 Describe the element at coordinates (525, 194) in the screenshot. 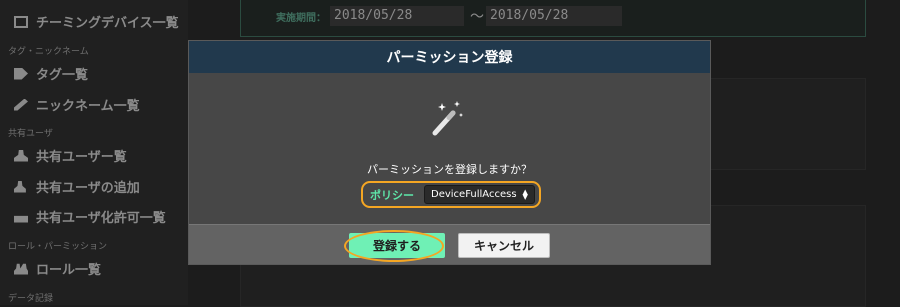

I see `select-arrows-icon: ▲ ▼` at that location.